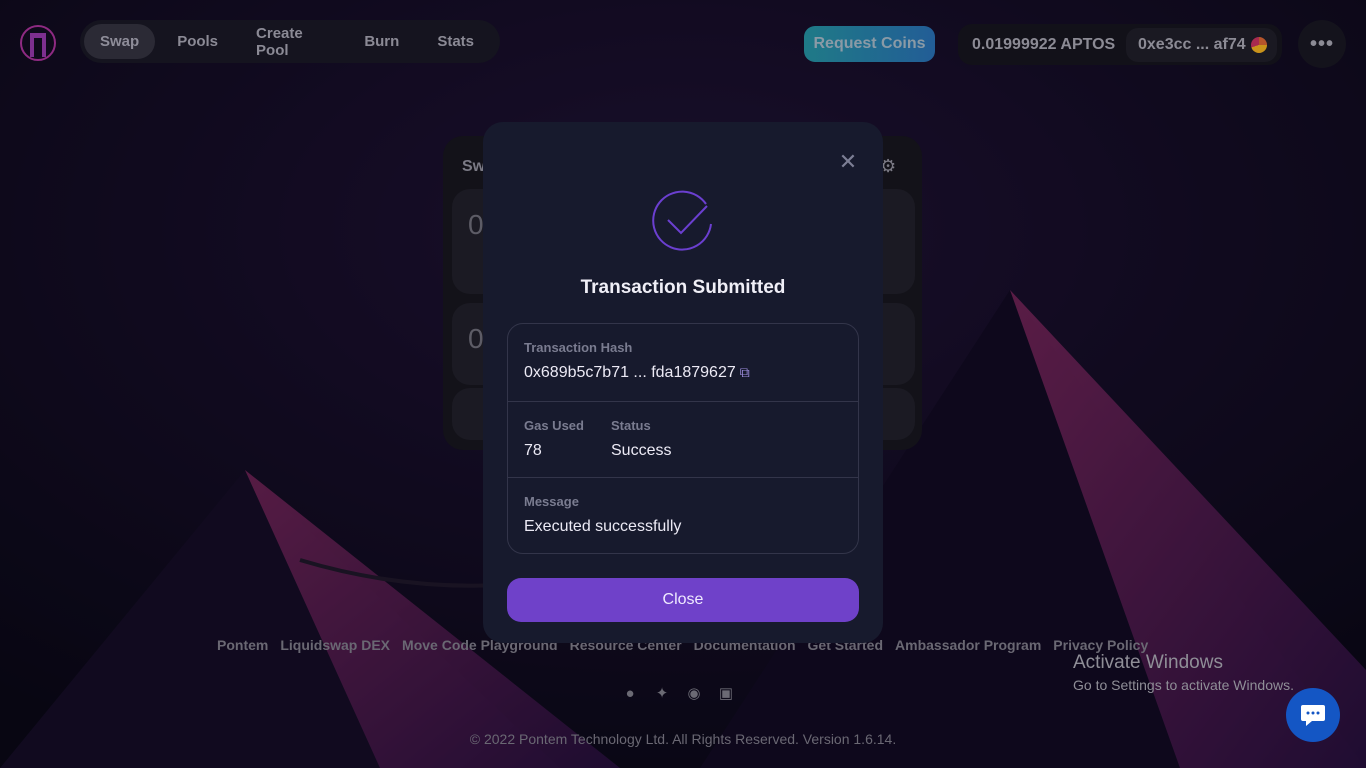  What do you see at coordinates (551, 501) in the screenshot?
I see `message-label: Message` at bounding box center [551, 501].